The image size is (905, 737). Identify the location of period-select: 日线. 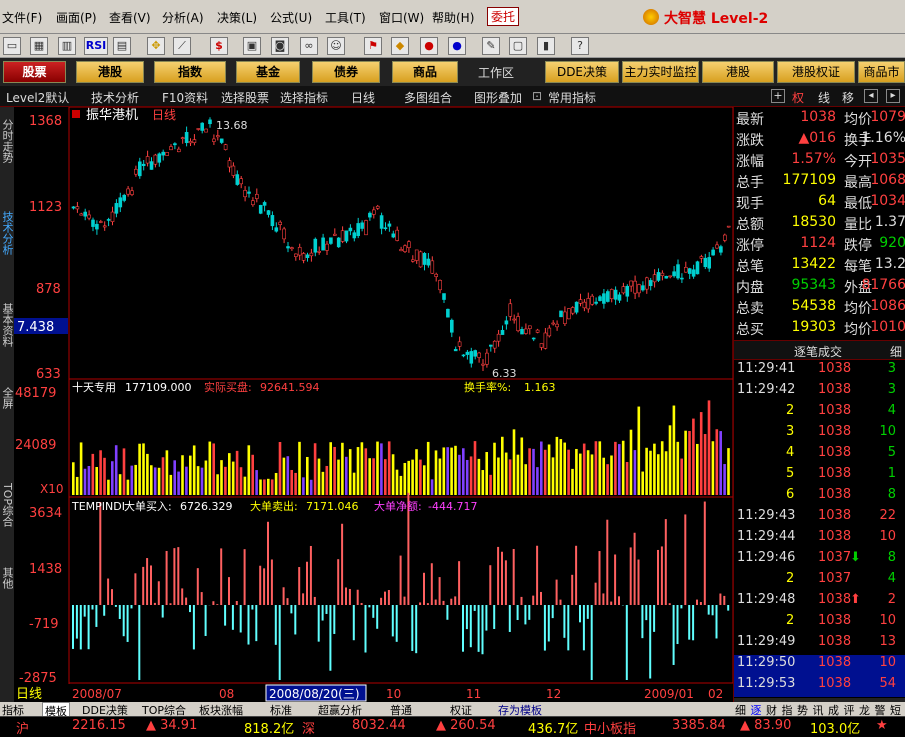
(363, 97).